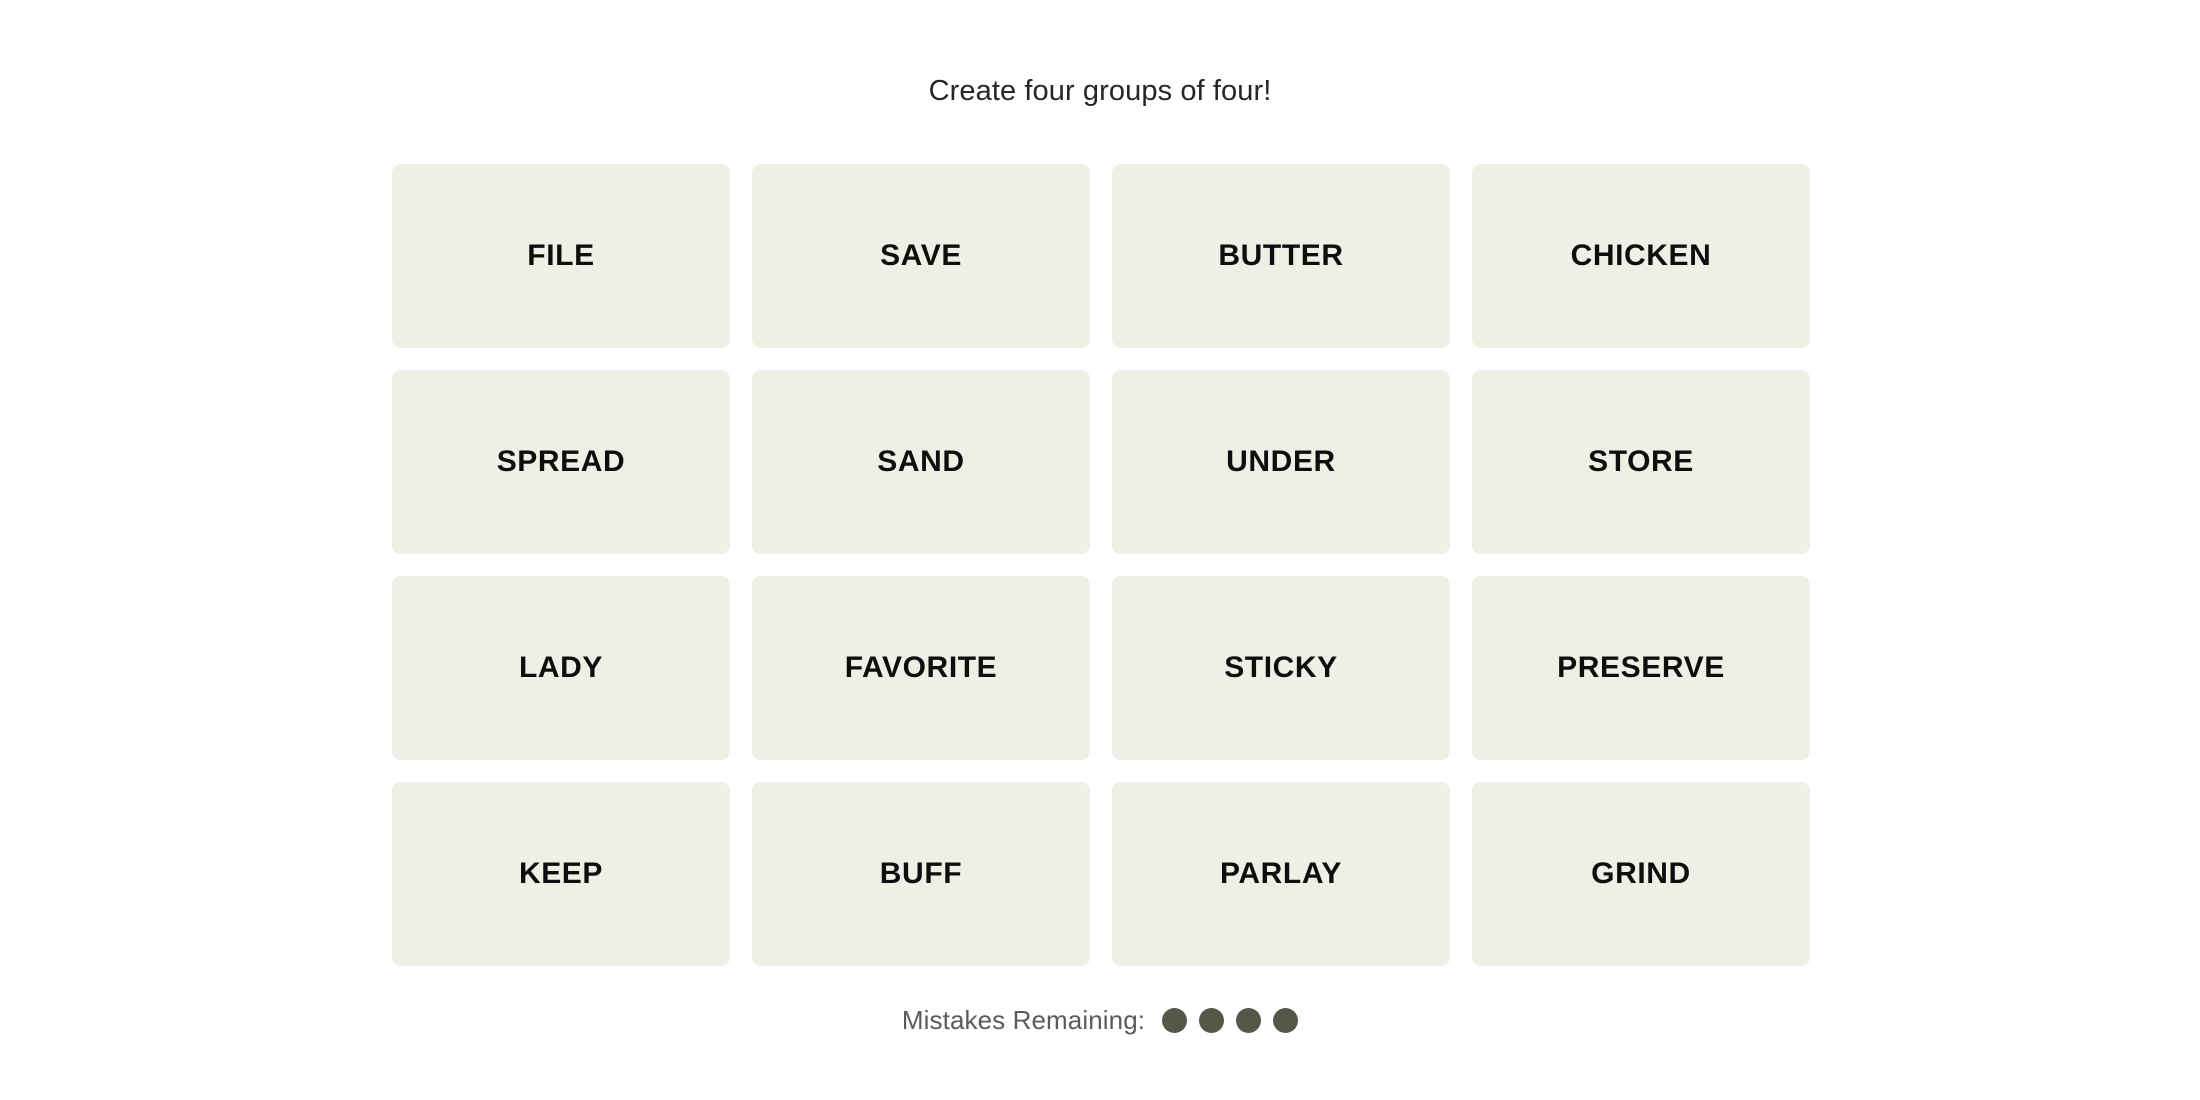 This screenshot has width=2200, height=1100. I want to click on word-tile-label: PARLAY, so click(1281, 873).